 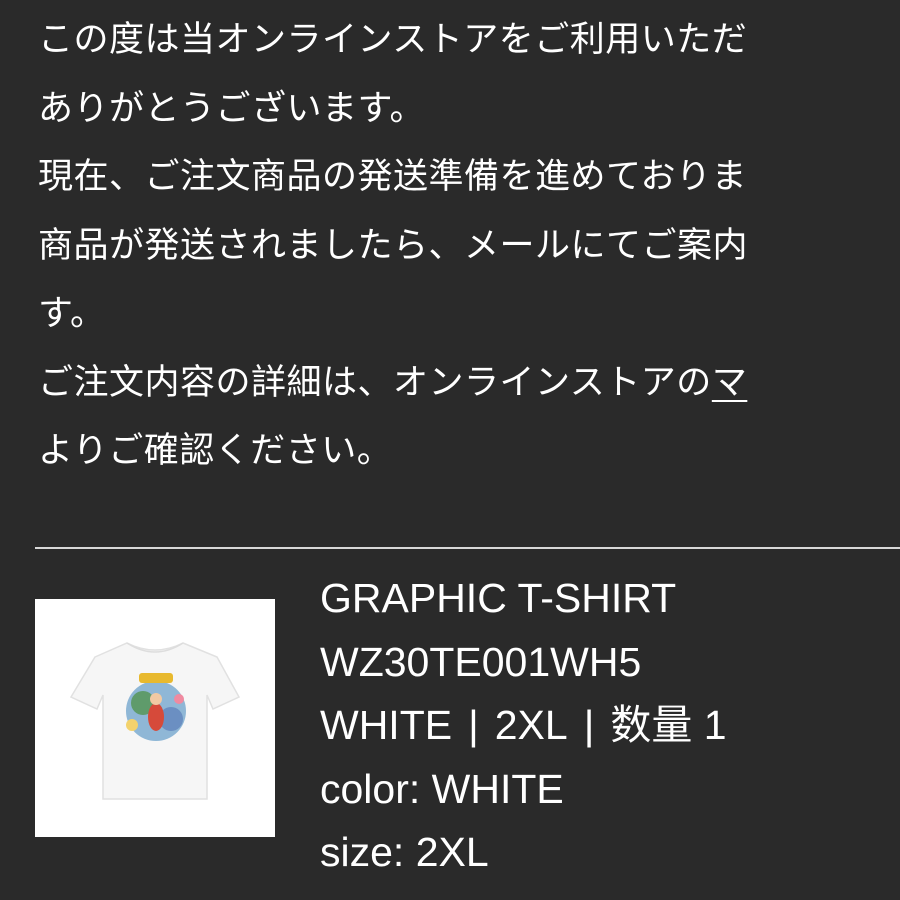 What do you see at coordinates (392, 177) in the screenshot?
I see `message-line: 現在、ご注文商品の発送準備を進めておりま` at bounding box center [392, 177].